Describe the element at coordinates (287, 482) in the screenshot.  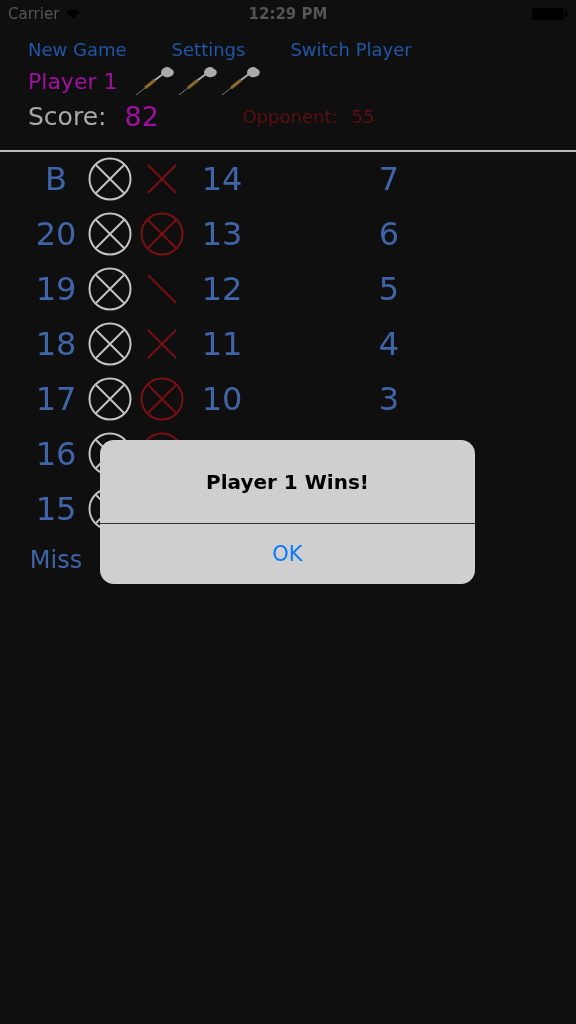
I see `alert-title: Player 1 Wins!` at that location.